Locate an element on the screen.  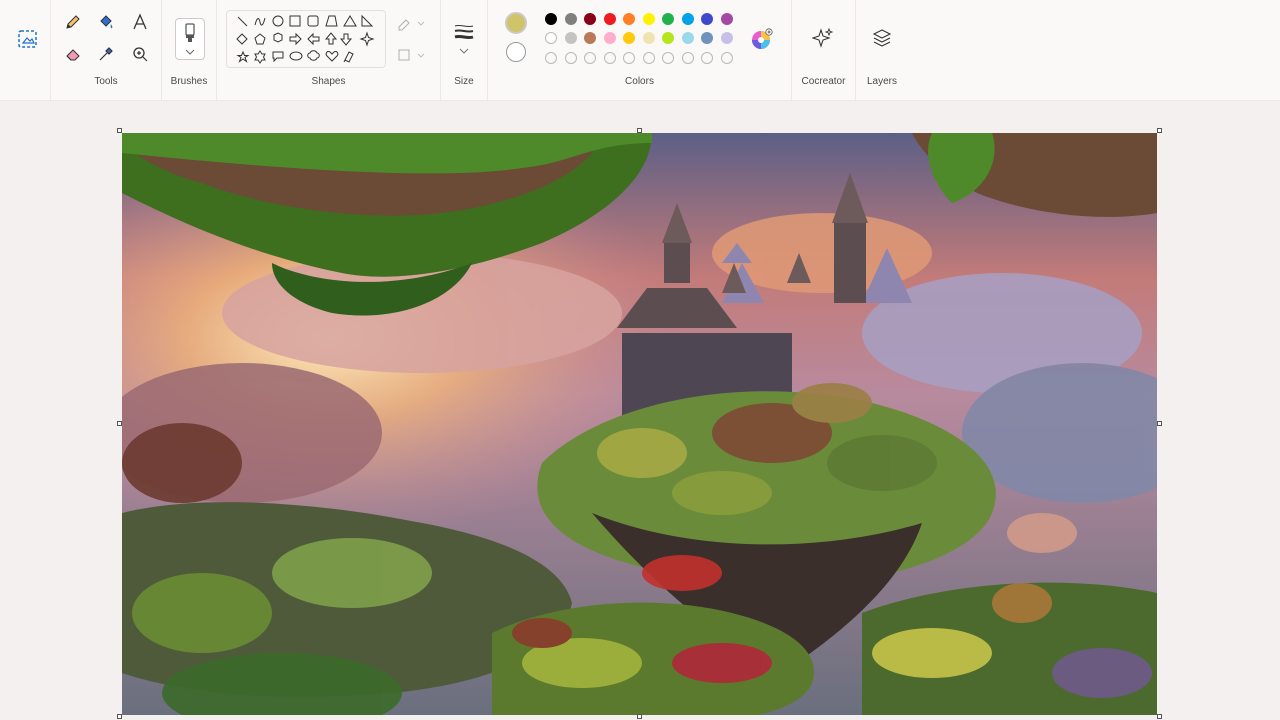
shapes-gallery is located at coordinates (306, 39).